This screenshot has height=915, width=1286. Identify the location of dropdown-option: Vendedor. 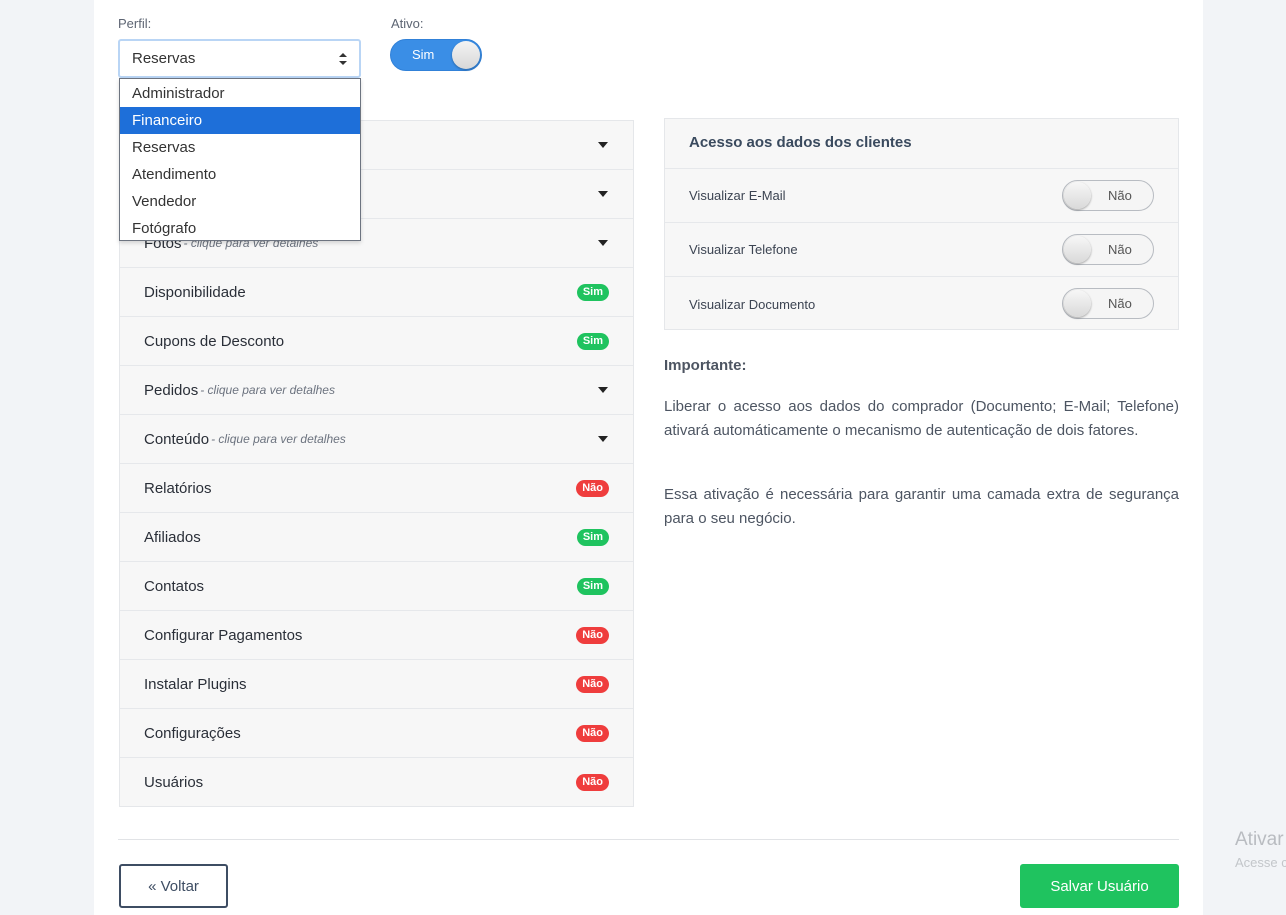
(240, 201).